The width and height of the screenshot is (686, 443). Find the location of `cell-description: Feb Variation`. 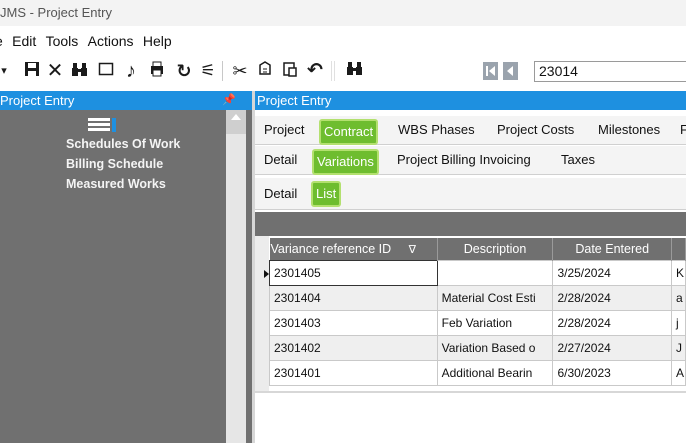

cell-description: Feb Variation is located at coordinates (495, 322).